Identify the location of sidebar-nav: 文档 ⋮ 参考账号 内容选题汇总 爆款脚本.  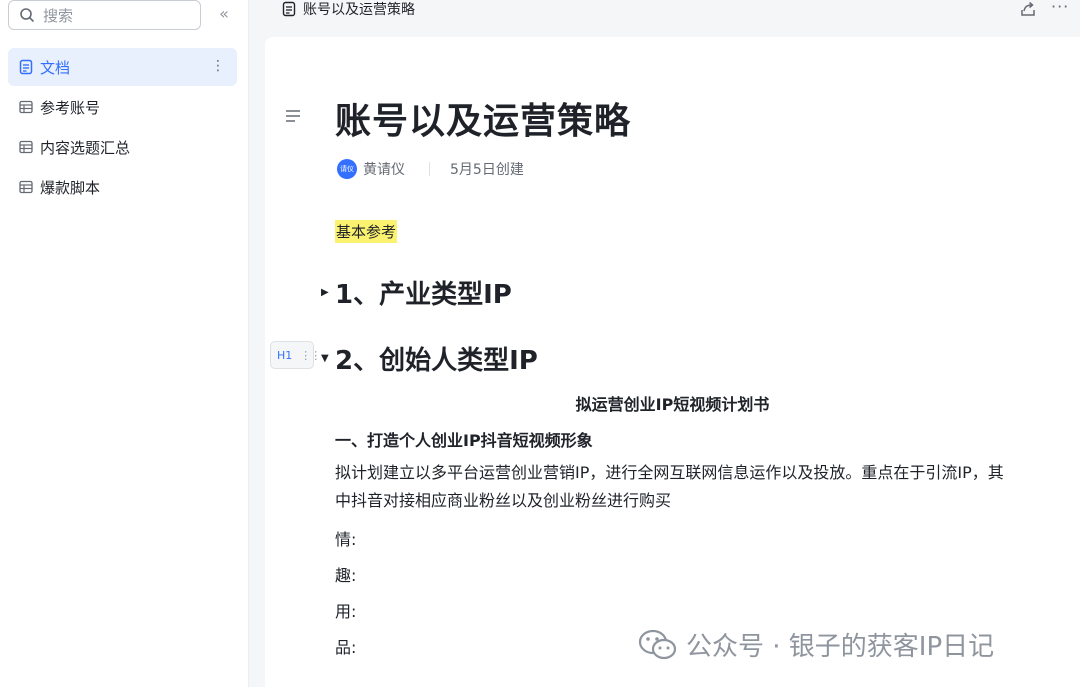
(122, 128).